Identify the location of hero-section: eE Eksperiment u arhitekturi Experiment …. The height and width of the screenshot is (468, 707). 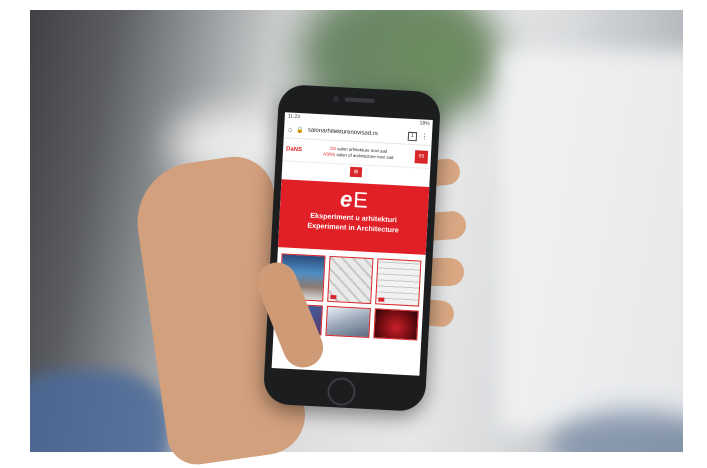
(353, 217).